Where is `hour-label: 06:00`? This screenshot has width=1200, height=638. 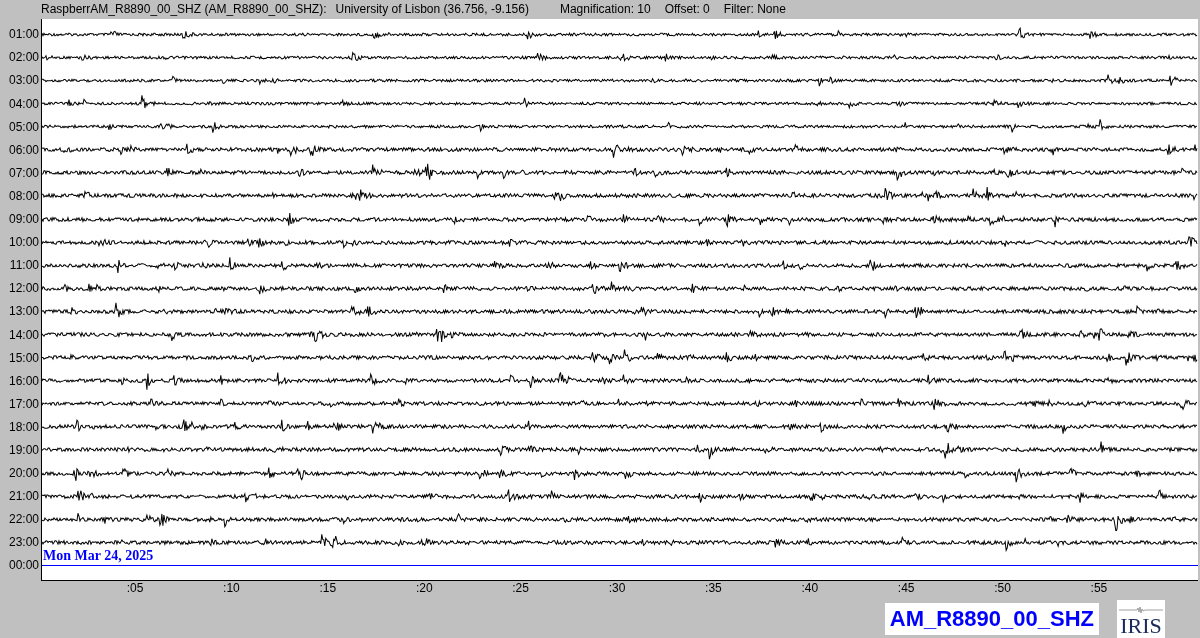
hour-label: 06:00 is located at coordinates (23, 149).